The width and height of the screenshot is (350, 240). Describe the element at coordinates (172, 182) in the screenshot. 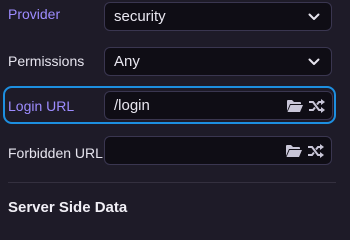

I see `section-divider` at that location.